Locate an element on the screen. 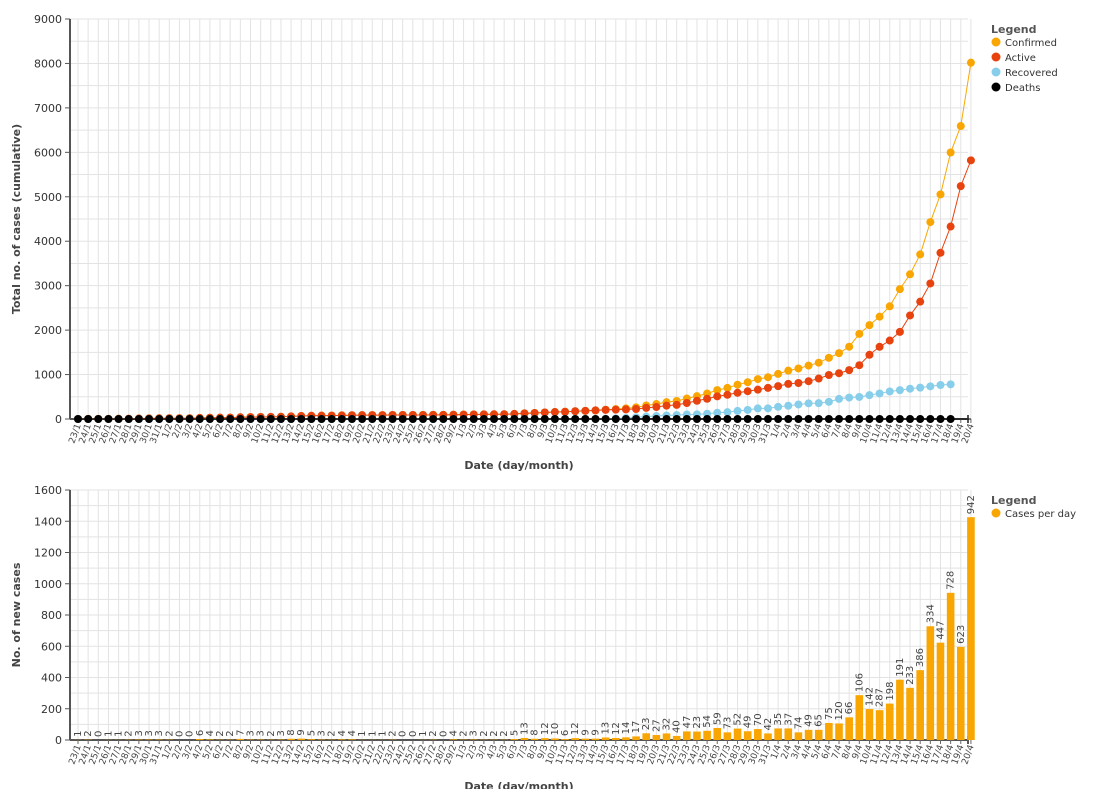  y-axis-title: No. of new cases is located at coordinates (16, 614).